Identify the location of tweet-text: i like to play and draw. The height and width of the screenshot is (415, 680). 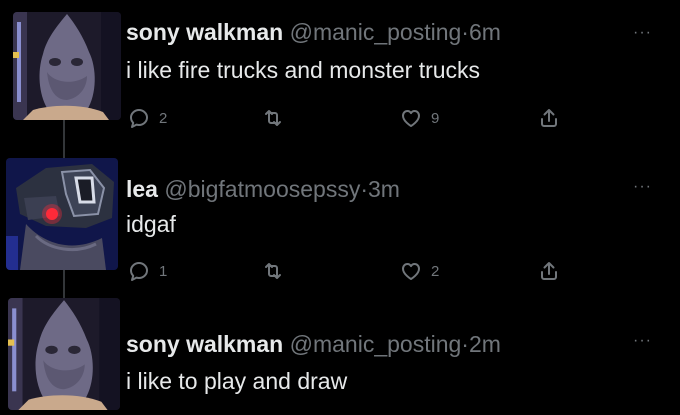
(237, 381).